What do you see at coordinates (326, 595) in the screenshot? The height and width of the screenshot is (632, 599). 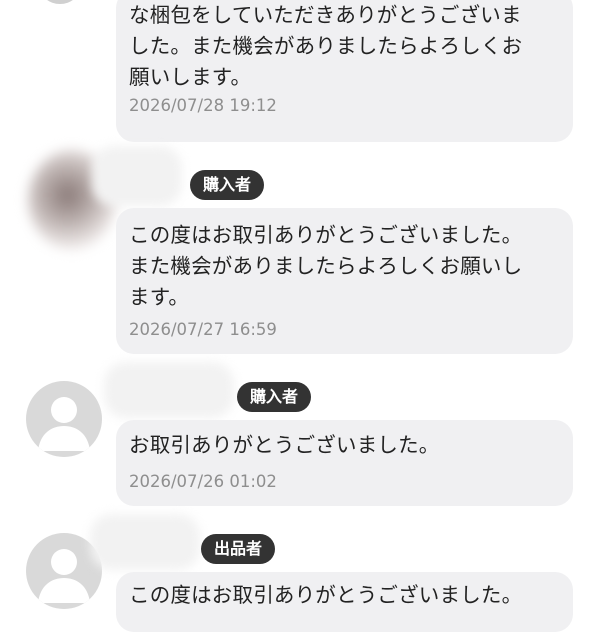 I see `message-text: この度はお取引ありがとうございました。` at bounding box center [326, 595].